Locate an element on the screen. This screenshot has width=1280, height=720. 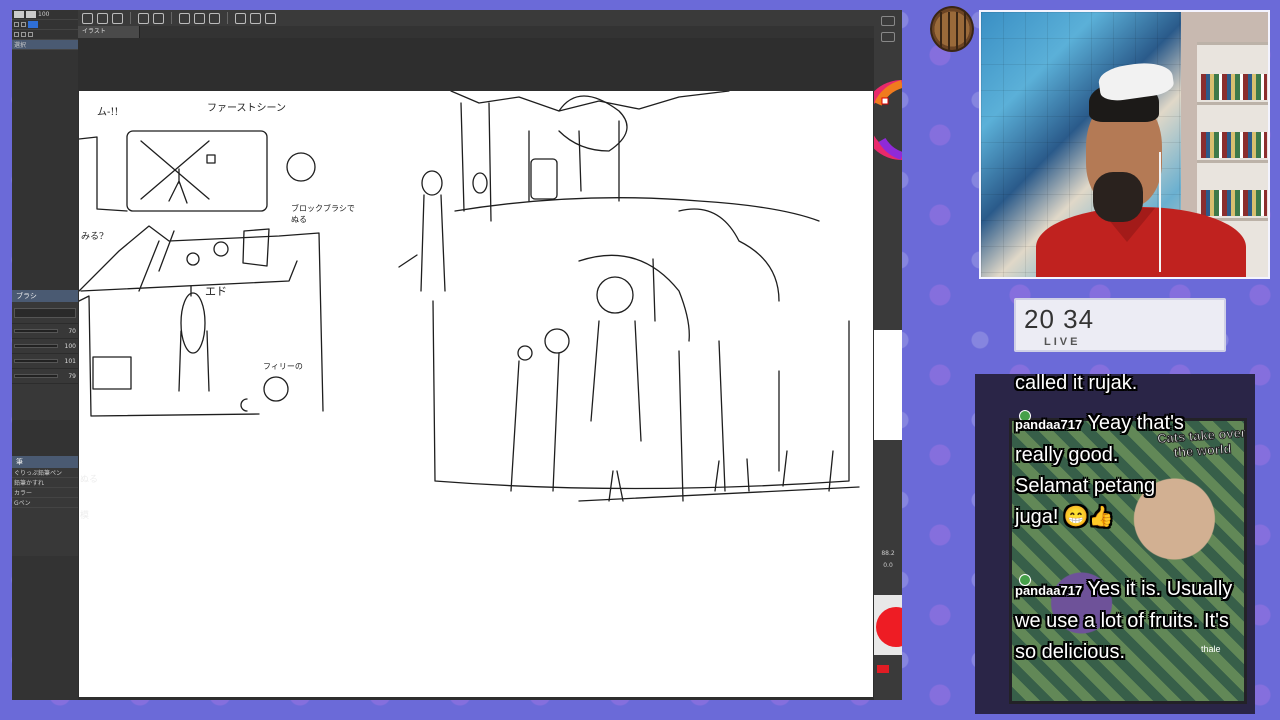
transform-icon is located at coordinates (199, 18).